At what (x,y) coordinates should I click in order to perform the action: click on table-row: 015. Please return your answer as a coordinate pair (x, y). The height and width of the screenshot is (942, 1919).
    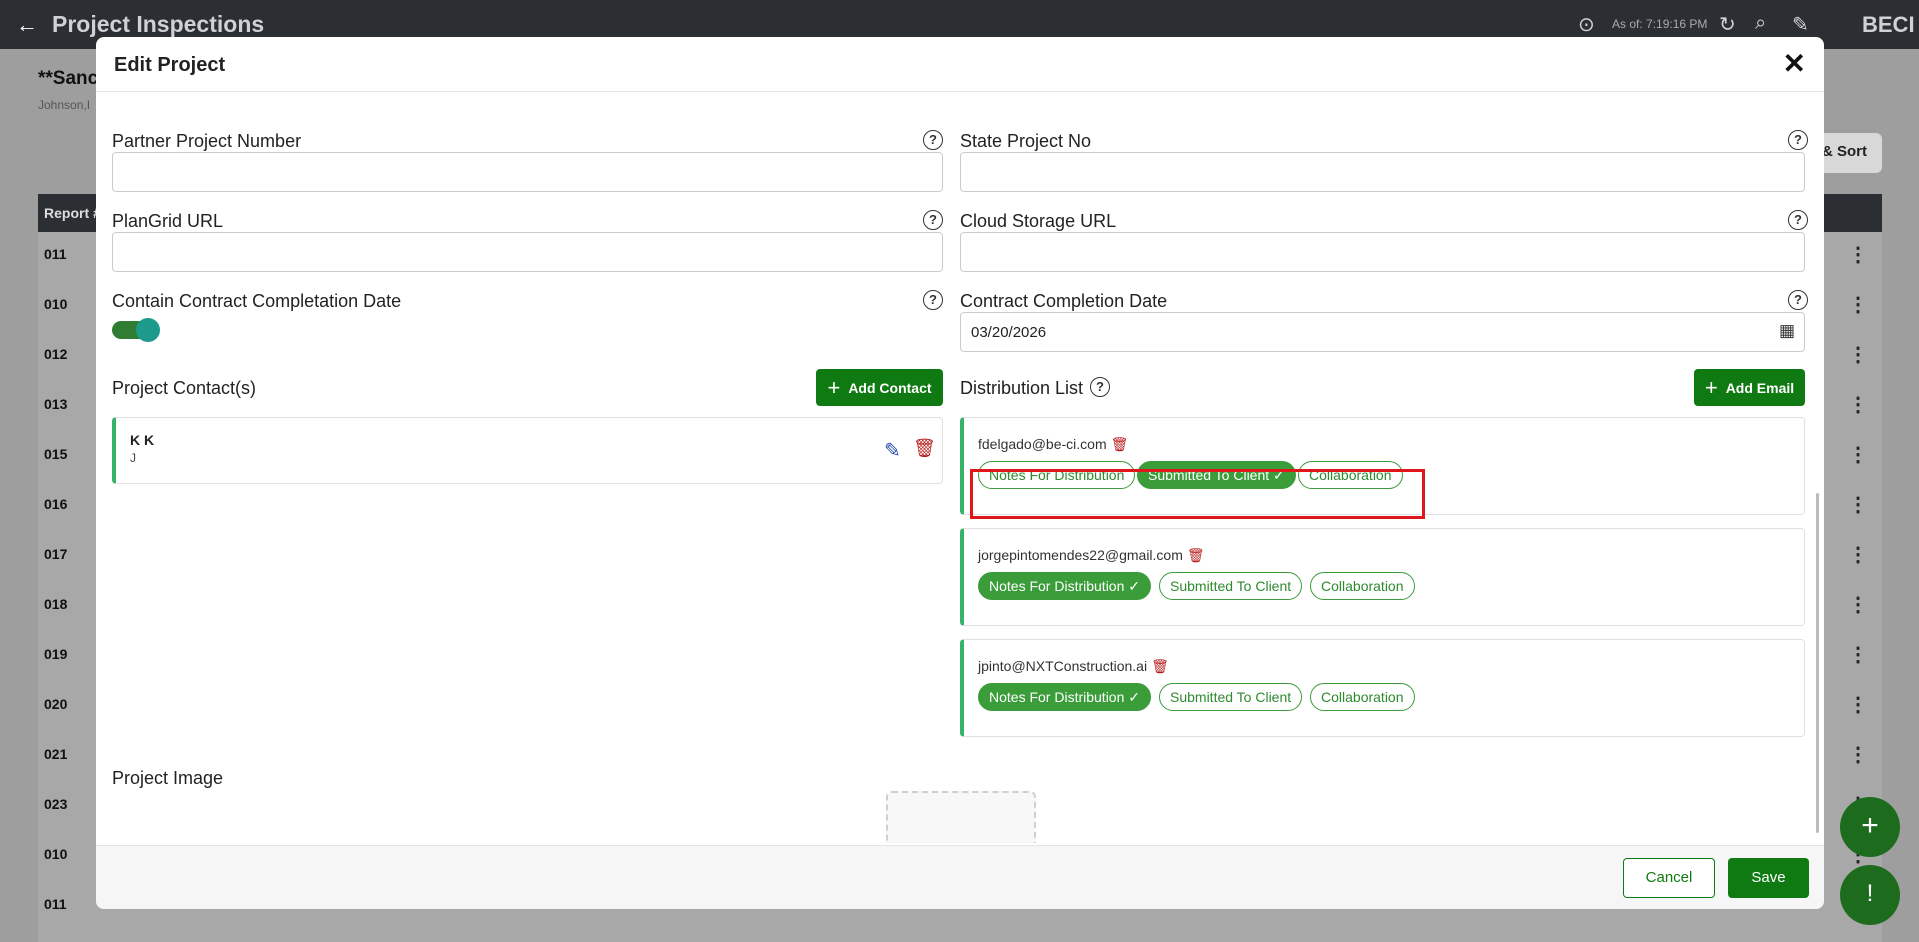
    Looking at the image, I should click on (55, 454).